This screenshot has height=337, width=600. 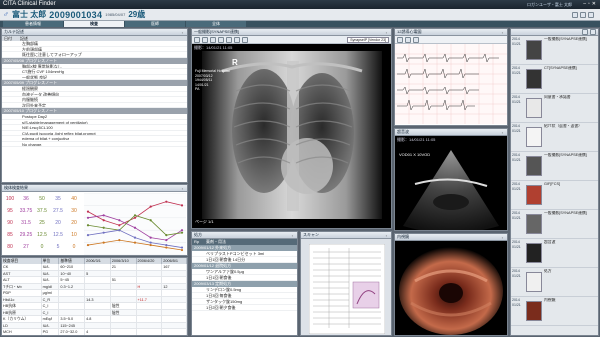 What do you see at coordinates (174, 286) in the screenshot?
I see `lab-cell: 12` at bounding box center [174, 286].